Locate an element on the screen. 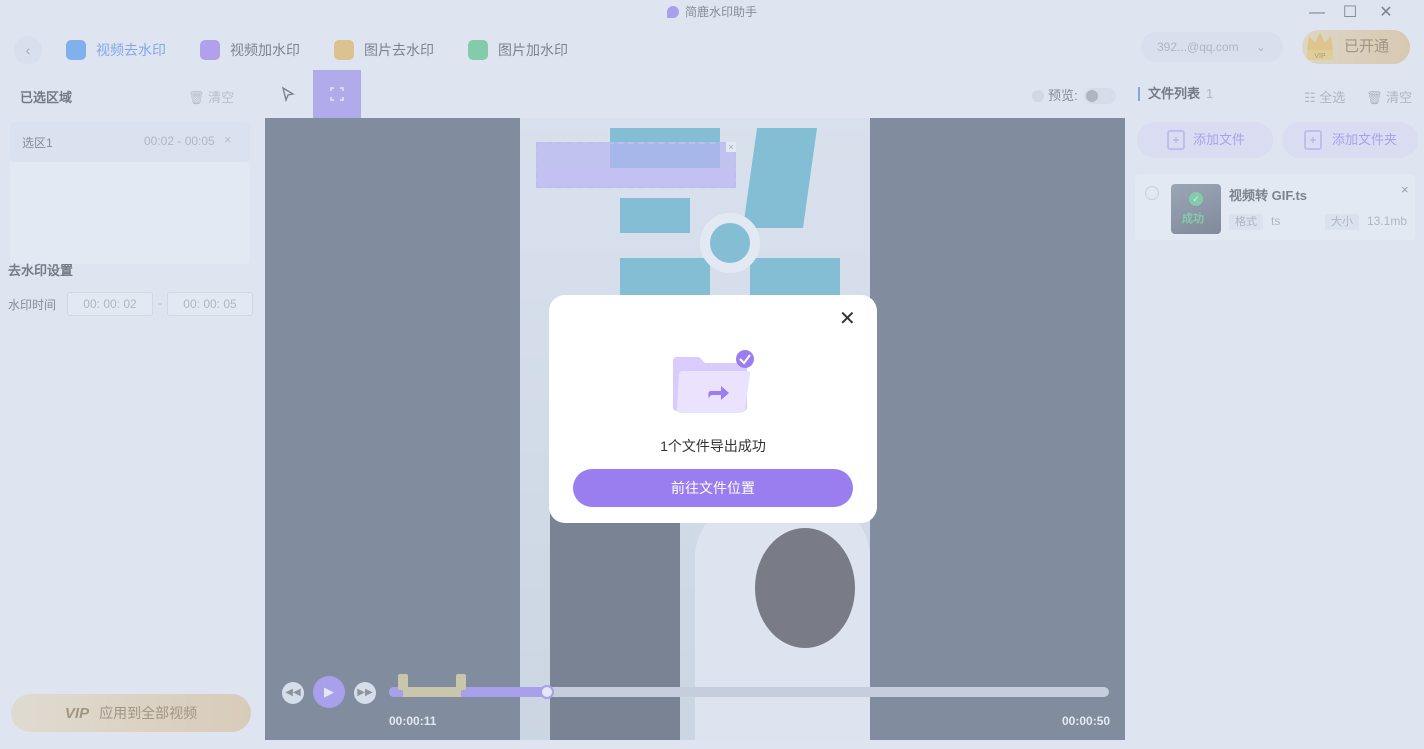 This screenshot has width=1424, height=749. export-success-dialog: ✕ 1个文件导出成功 前往文件位置 is located at coordinates (713, 409).